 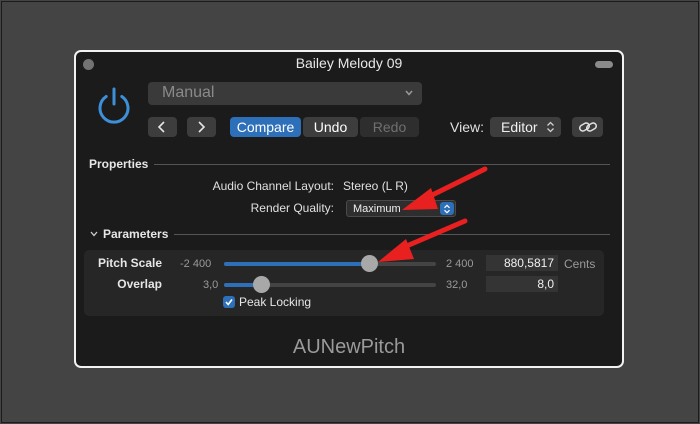 I want to click on properties-section-label: Properties, so click(x=119, y=164).